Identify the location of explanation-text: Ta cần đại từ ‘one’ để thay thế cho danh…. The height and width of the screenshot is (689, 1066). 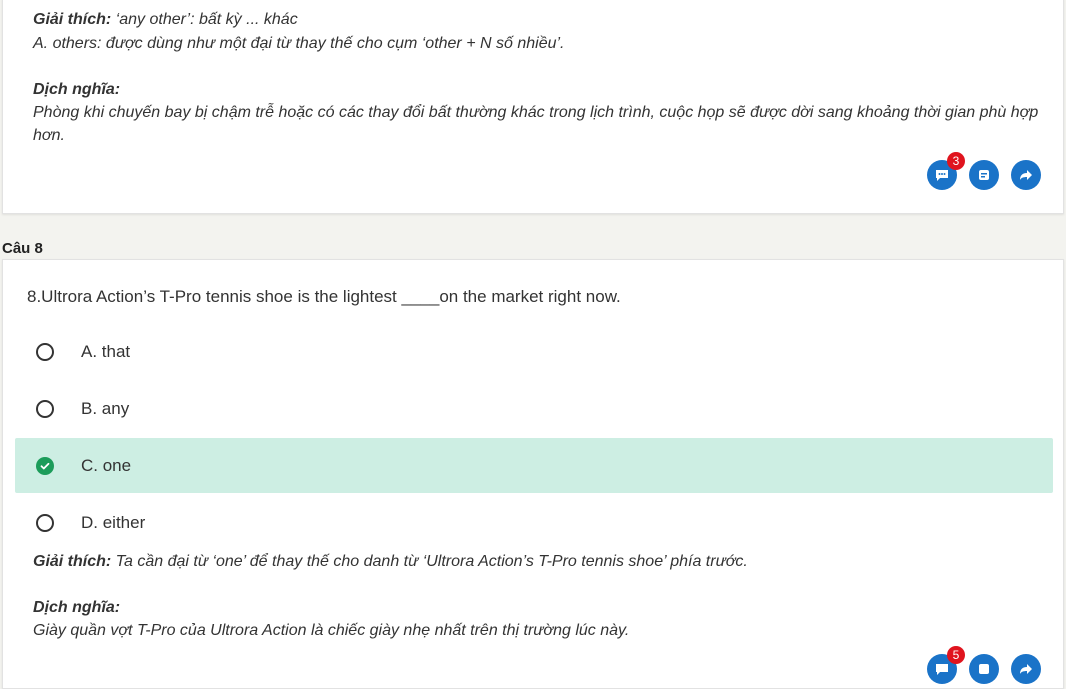
(429, 561).